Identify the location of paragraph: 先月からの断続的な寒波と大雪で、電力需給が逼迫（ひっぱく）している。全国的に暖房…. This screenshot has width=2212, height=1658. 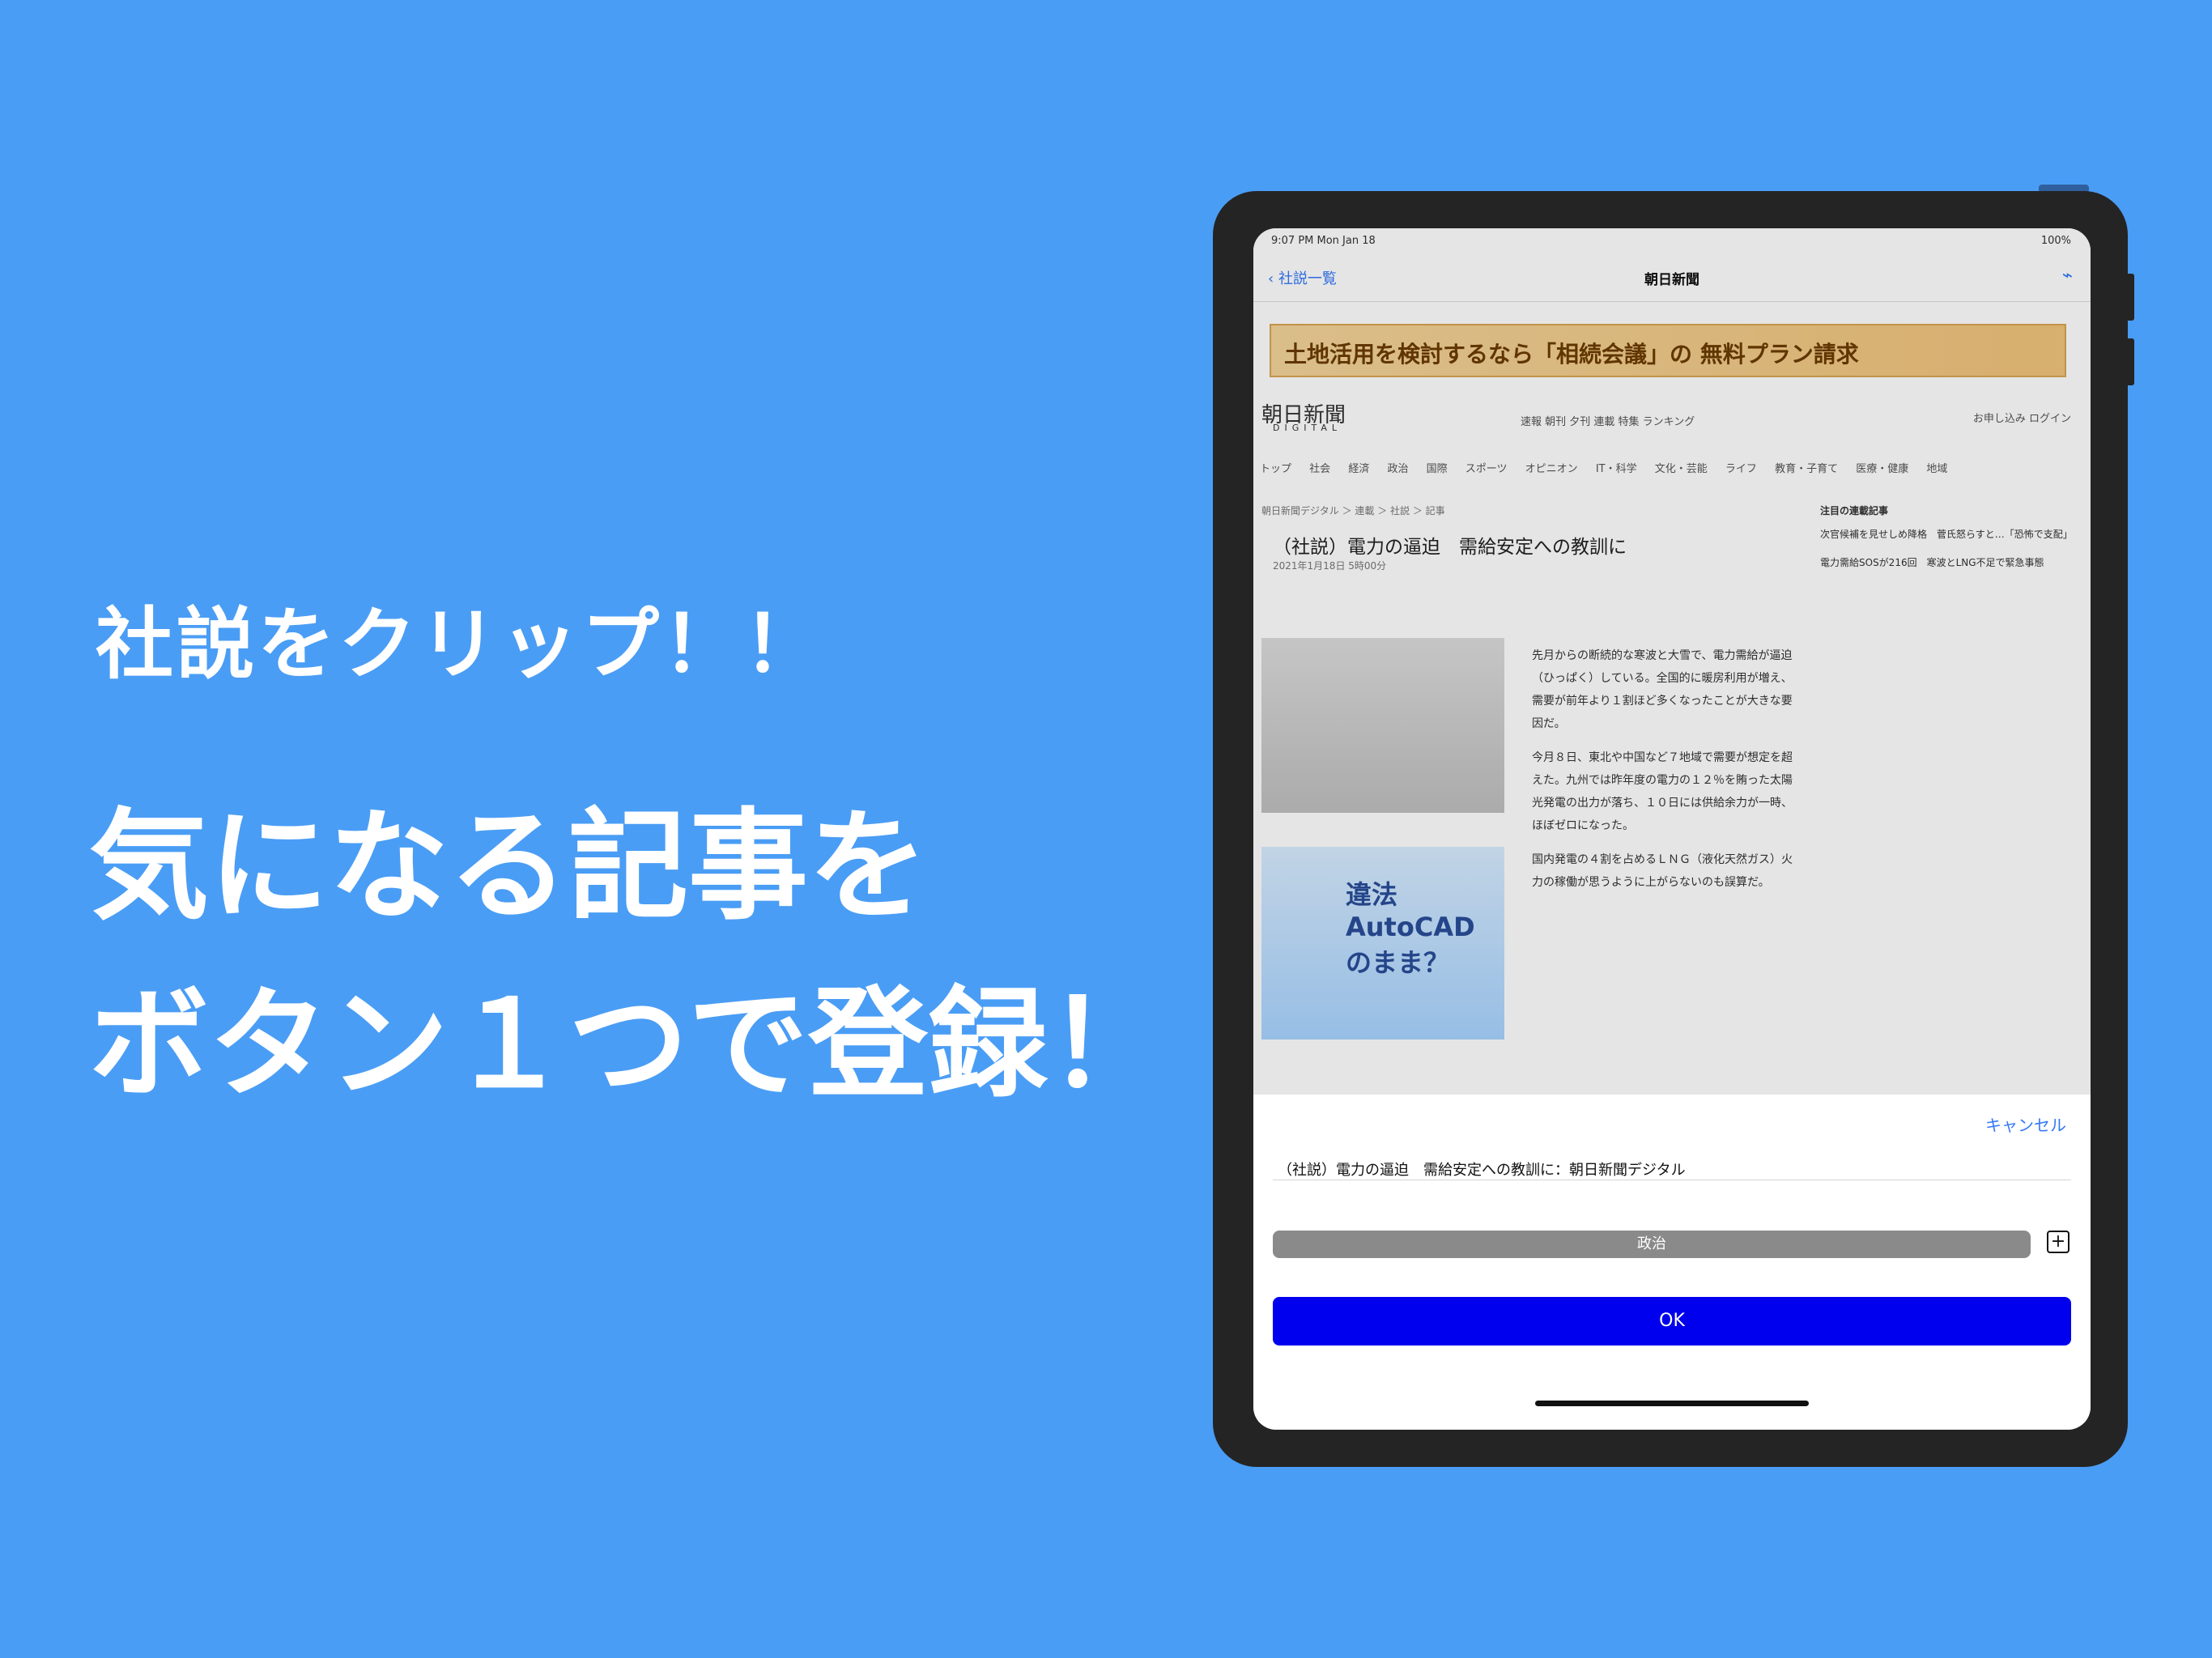
(1662, 689).